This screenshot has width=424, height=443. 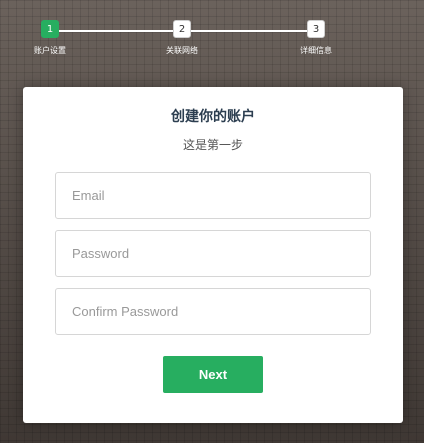 I want to click on step-1: 1 账户设置, so click(x=50, y=38).